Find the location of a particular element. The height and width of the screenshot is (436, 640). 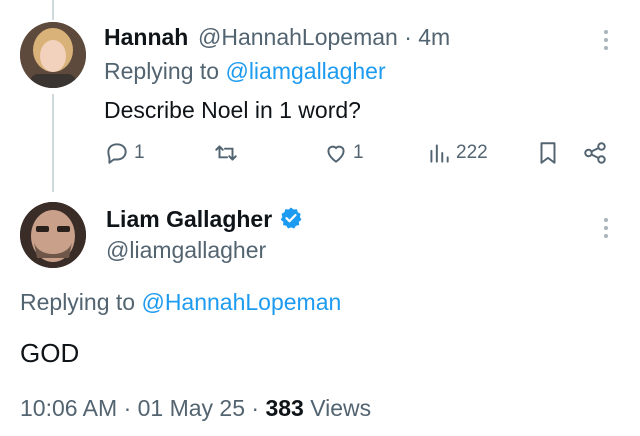

author-handle: @HannahLopeman · 4m is located at coordinates (324, 37).